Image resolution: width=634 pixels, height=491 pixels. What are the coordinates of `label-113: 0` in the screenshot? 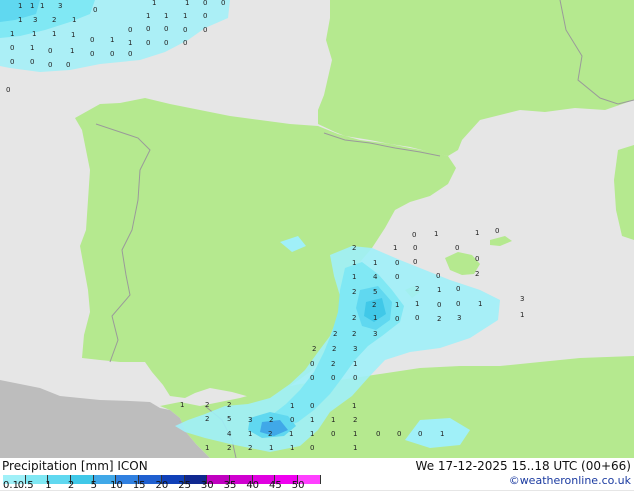 It's located at (333, 434).